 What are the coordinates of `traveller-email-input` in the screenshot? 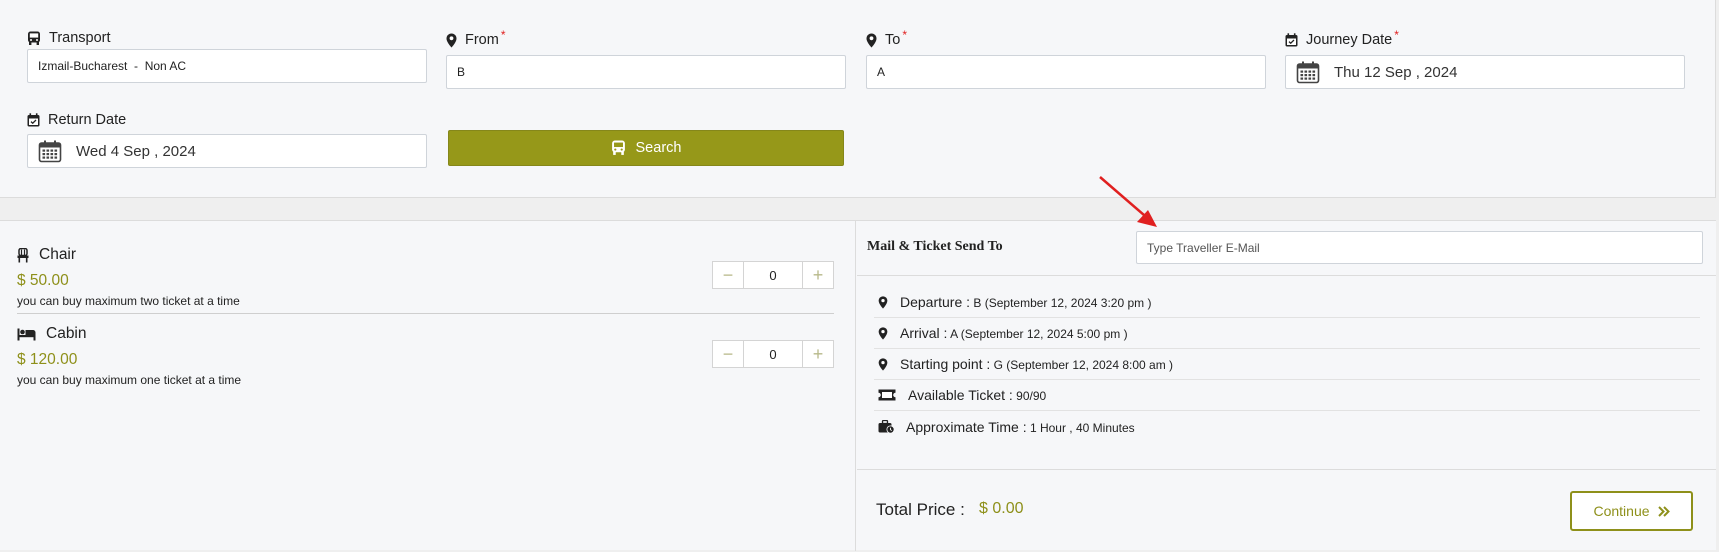 It's located at (1419, 247).